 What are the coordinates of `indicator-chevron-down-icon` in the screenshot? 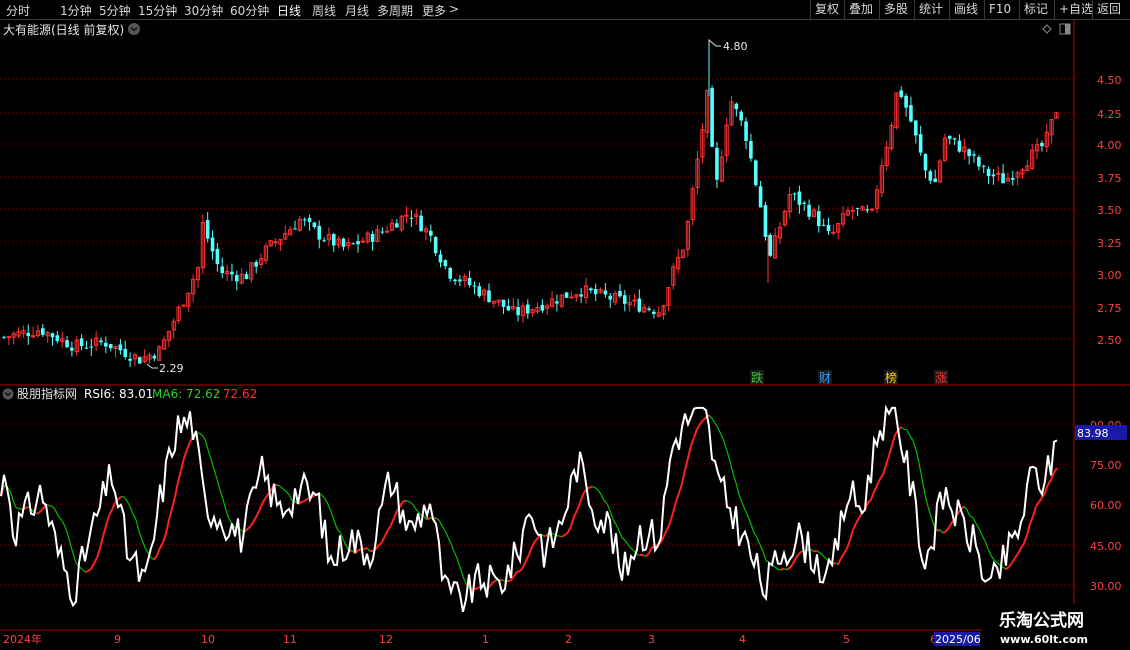 It's located at (8, 394).